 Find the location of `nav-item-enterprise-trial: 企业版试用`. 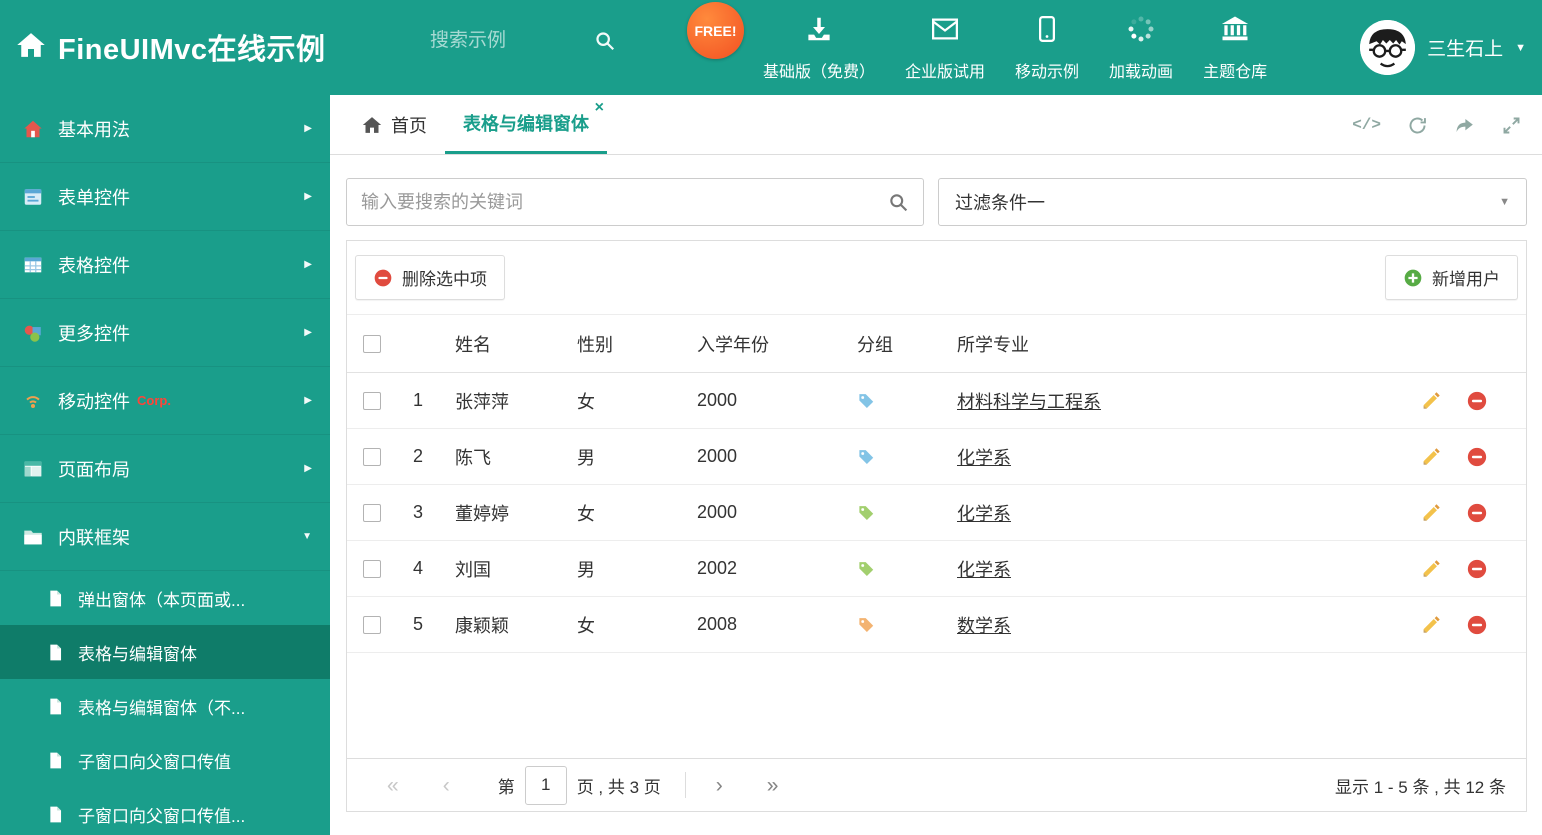

nav-item-enterprise-trial: 企业版试用 is located at coordinates (945, 47).